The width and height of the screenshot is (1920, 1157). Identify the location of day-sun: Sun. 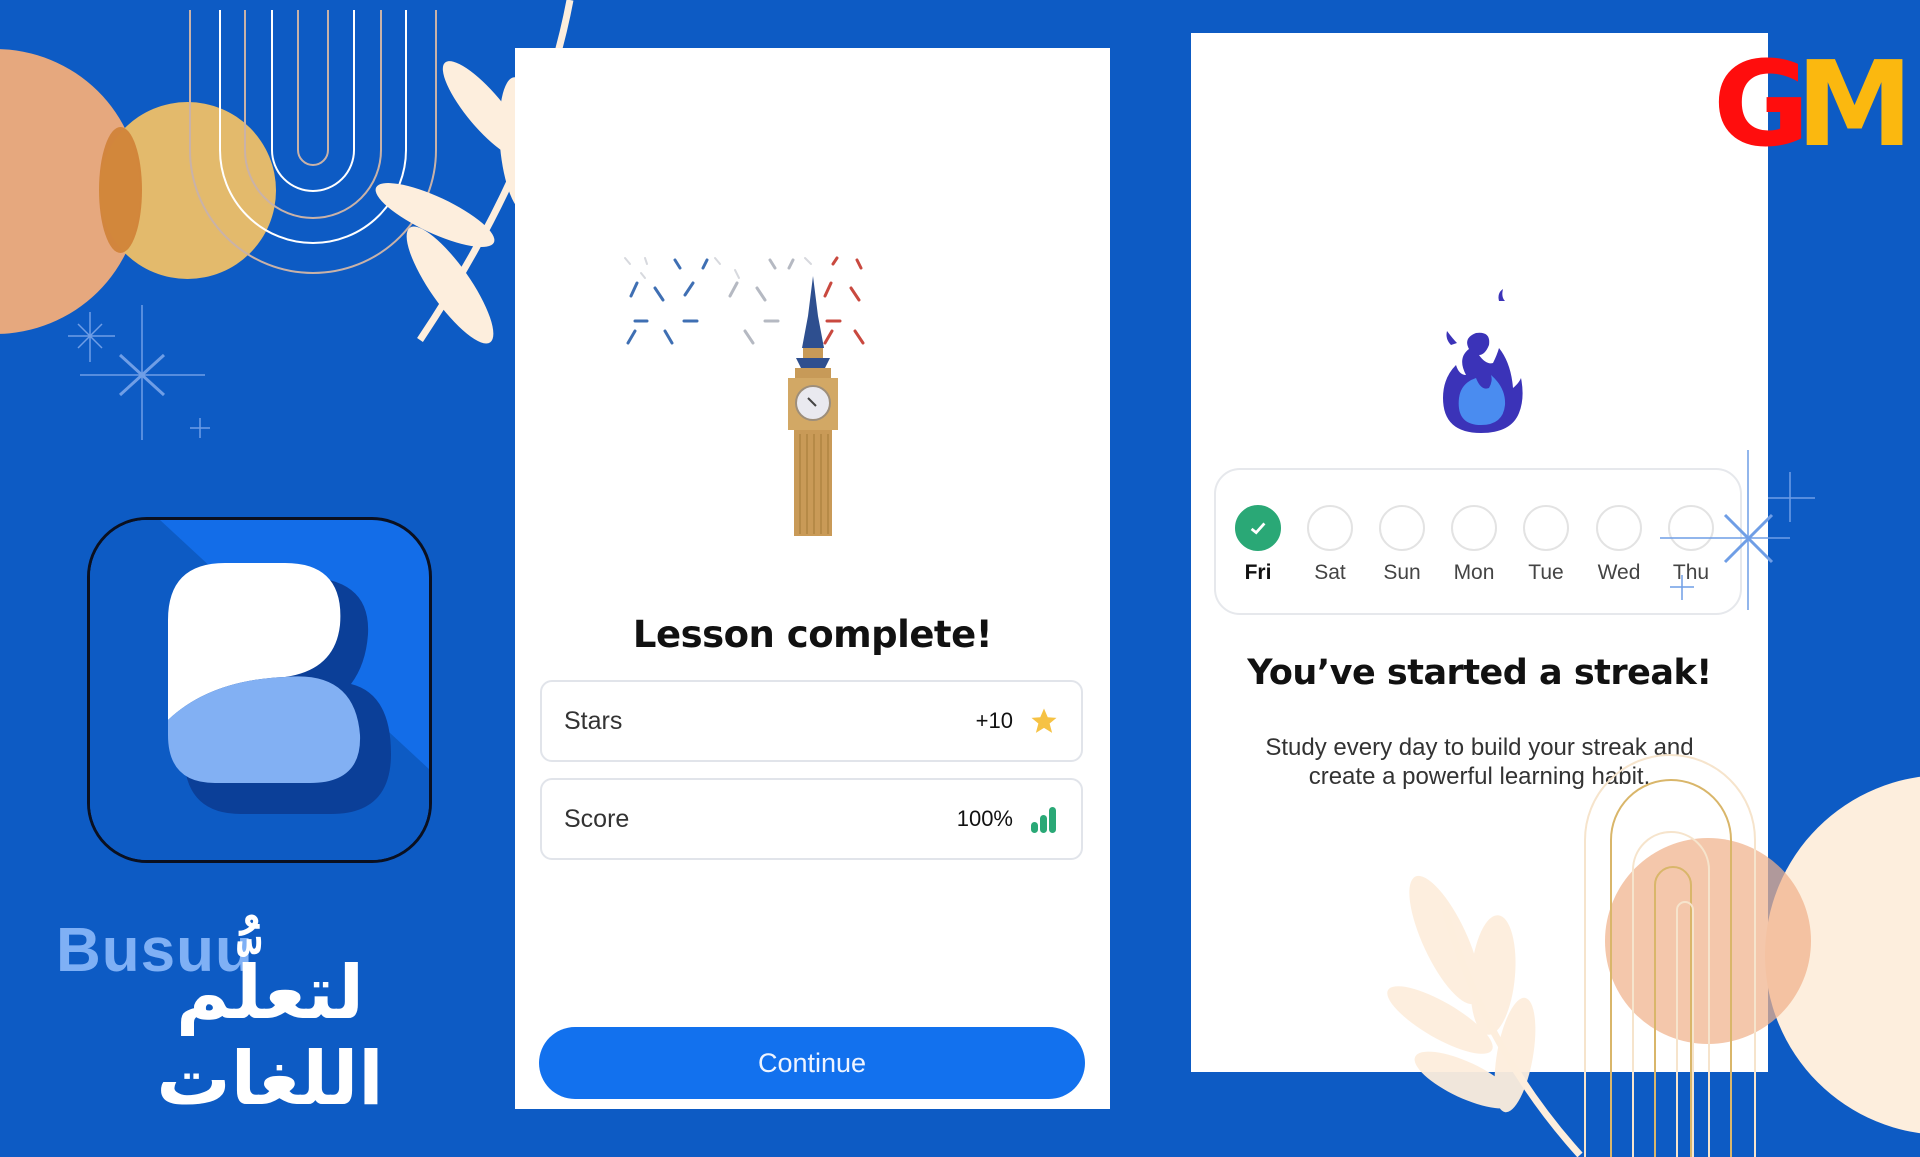
(1402, 545).